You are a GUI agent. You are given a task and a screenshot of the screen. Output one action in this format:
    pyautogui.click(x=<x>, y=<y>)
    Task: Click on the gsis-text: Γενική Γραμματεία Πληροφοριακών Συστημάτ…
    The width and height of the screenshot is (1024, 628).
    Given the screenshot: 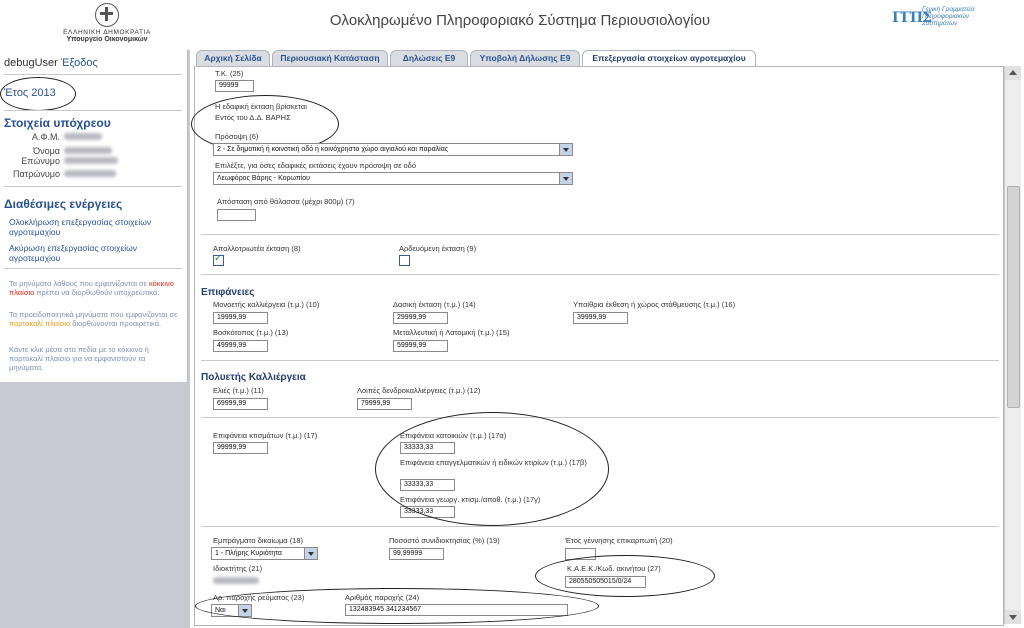 What is the action you would take?
    pyautogui.click(x=948, y=16)
    